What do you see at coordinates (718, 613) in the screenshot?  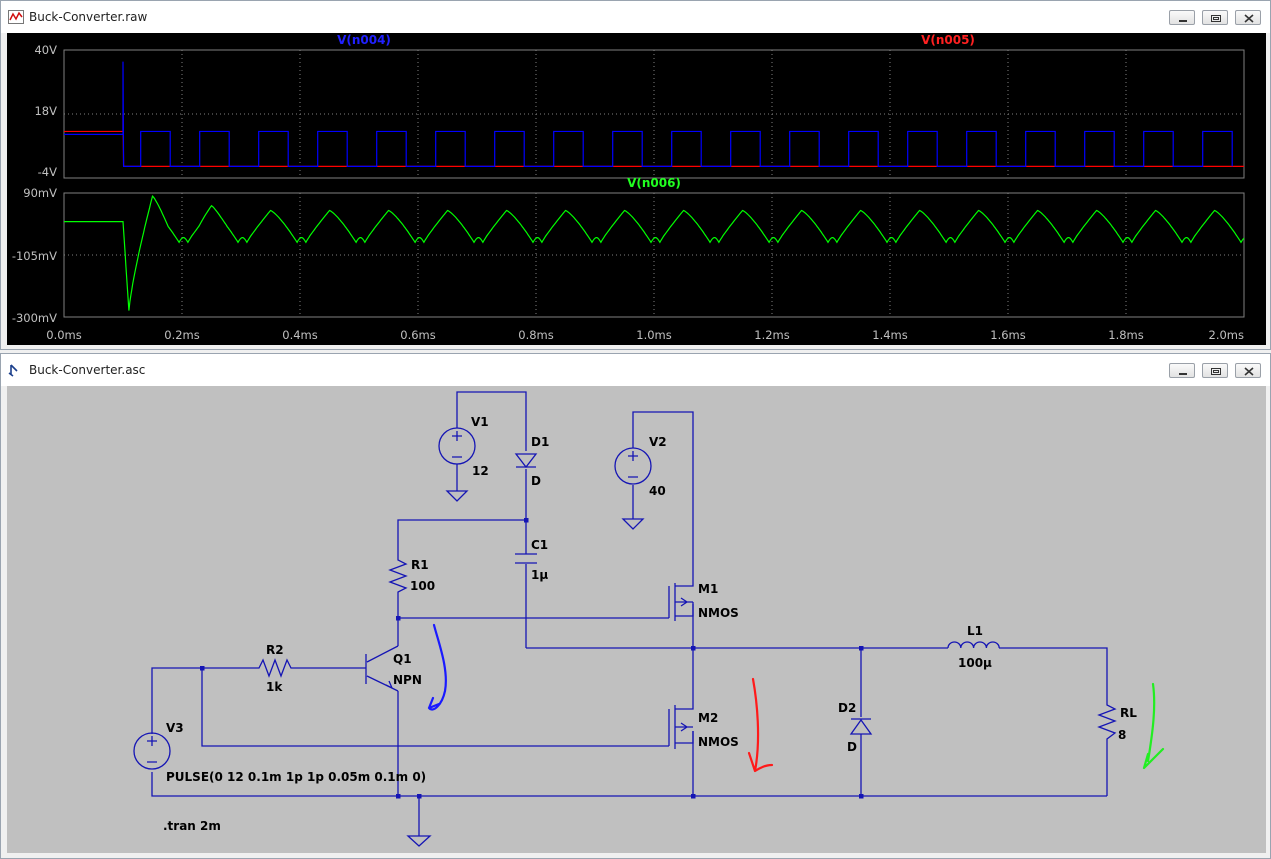 I see `m1-value: NMOS` at bounding box center [718, 613].